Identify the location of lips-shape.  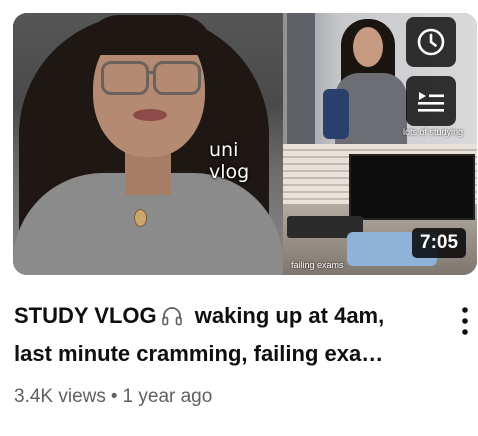
(150, 115).